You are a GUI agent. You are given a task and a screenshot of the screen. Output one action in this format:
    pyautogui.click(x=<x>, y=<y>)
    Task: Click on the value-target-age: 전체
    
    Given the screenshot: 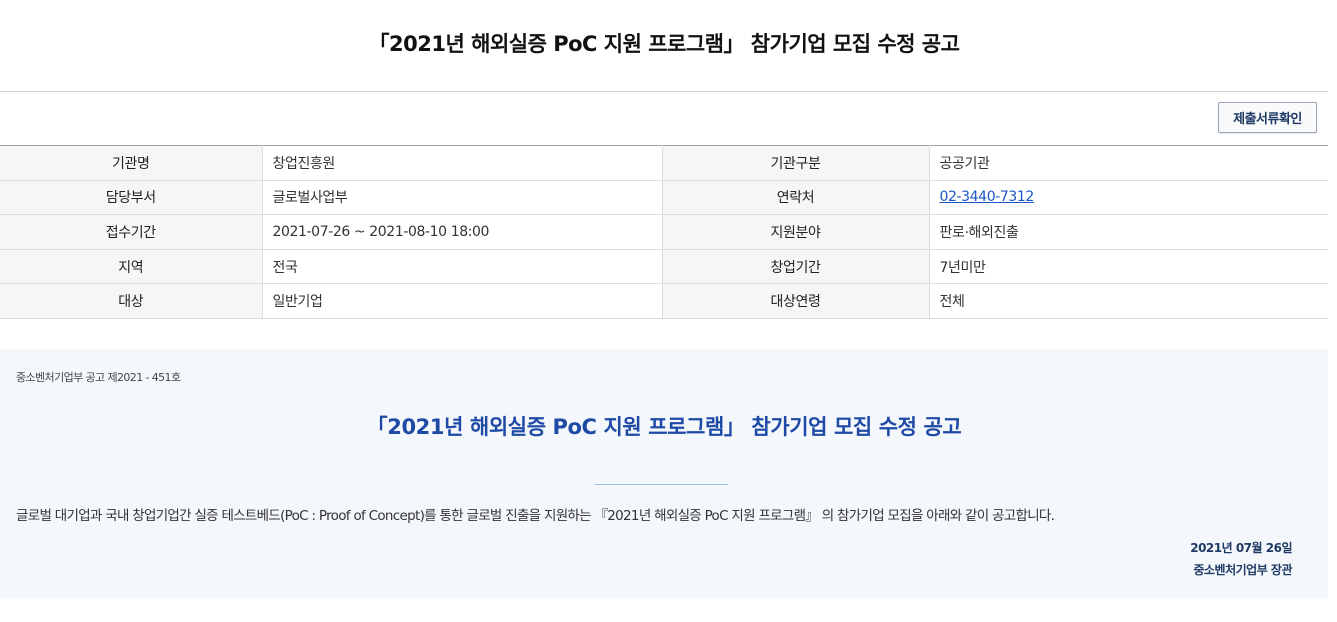 What is the action you would take?
    pyautogui.click(x=1128, y=301)
    